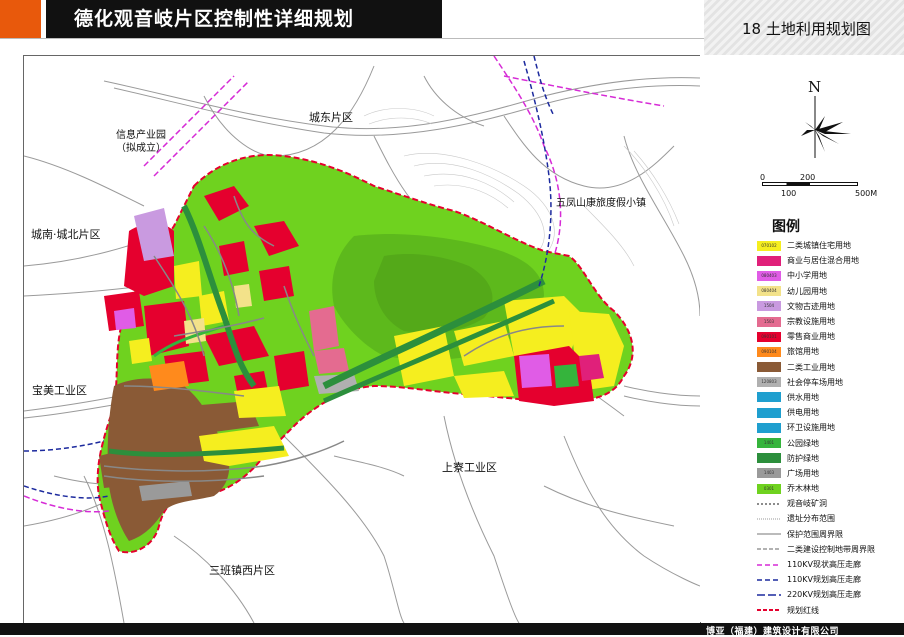 The width and height of the screenshot is (904, 637). I want to click on legend-item: 110KV现状高压走廊, so click(816, 564).